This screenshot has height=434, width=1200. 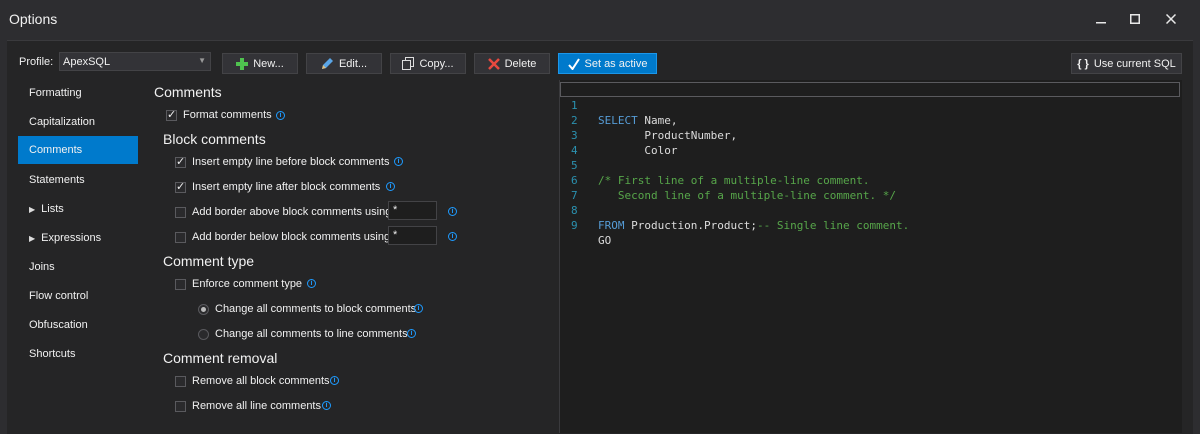 I want to click on format-comments-checkbox: Format comments, so click(x=219, y=114).